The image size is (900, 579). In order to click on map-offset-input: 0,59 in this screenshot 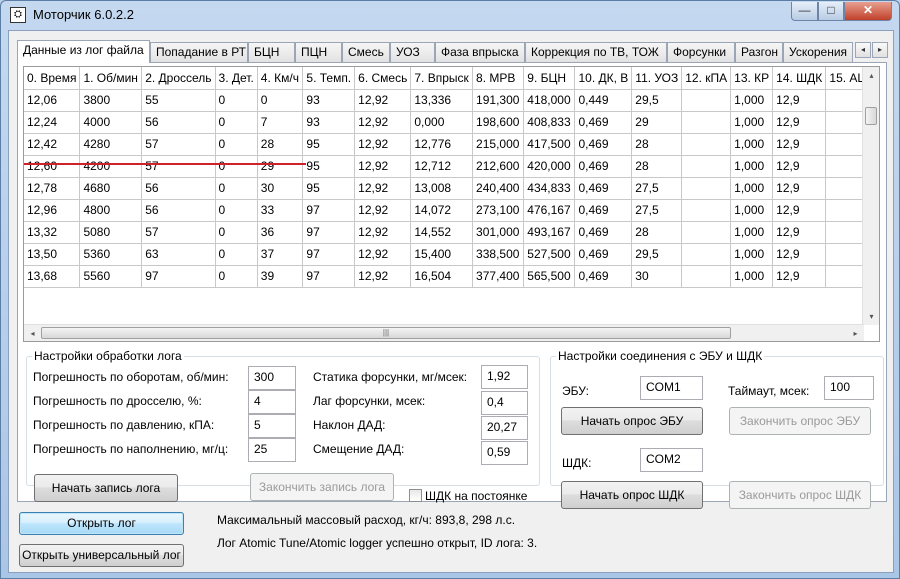, I will do `click(504, 453)`.